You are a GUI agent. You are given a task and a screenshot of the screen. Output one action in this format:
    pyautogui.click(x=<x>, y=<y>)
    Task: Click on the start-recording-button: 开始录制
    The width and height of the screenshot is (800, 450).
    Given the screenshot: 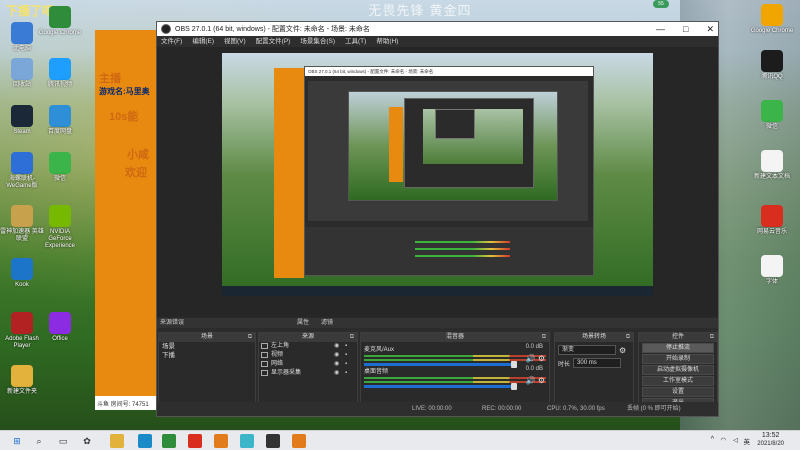 What is the action you would take?
    pyautogui.click(x=678, y=359)
    